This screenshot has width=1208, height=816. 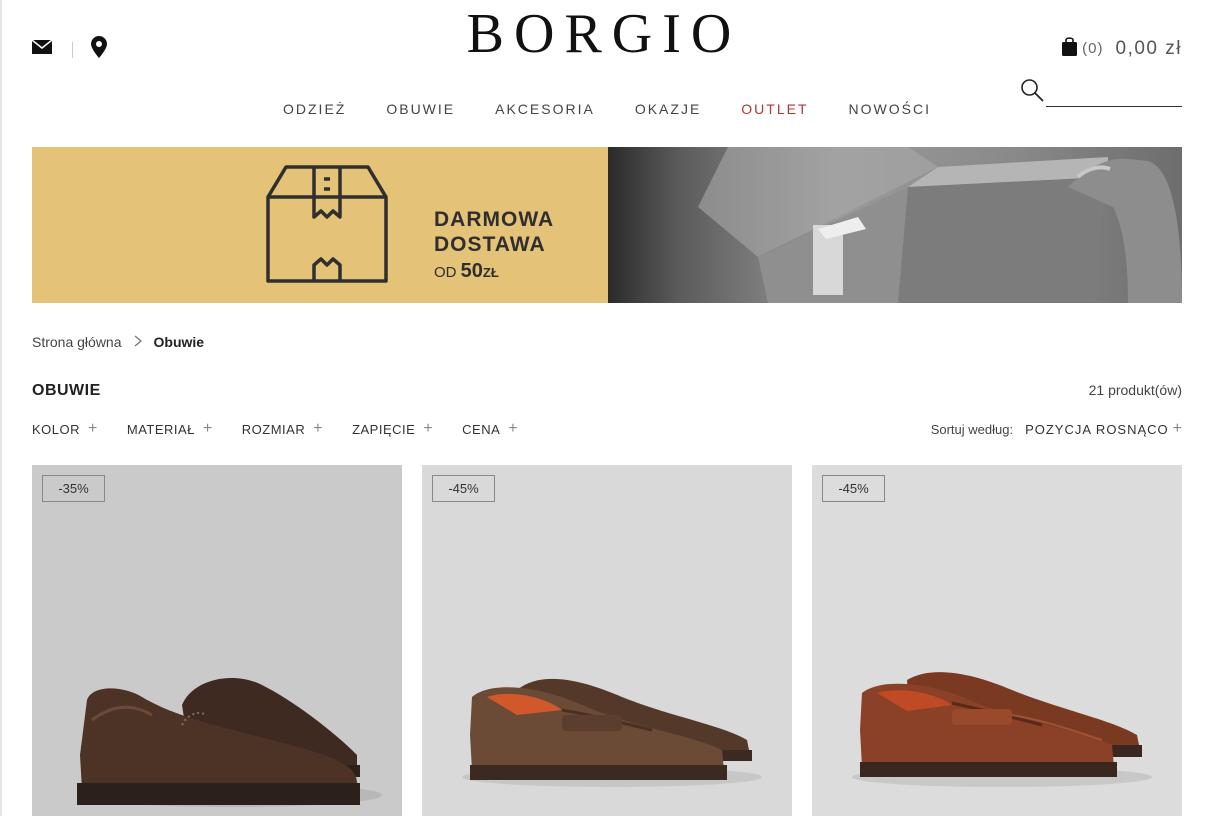 What do you see at coordinates (314, 109) in the screenshot?
I see `nav-item-odziez: ODZIEŻ` at bounding box center [314, 109].